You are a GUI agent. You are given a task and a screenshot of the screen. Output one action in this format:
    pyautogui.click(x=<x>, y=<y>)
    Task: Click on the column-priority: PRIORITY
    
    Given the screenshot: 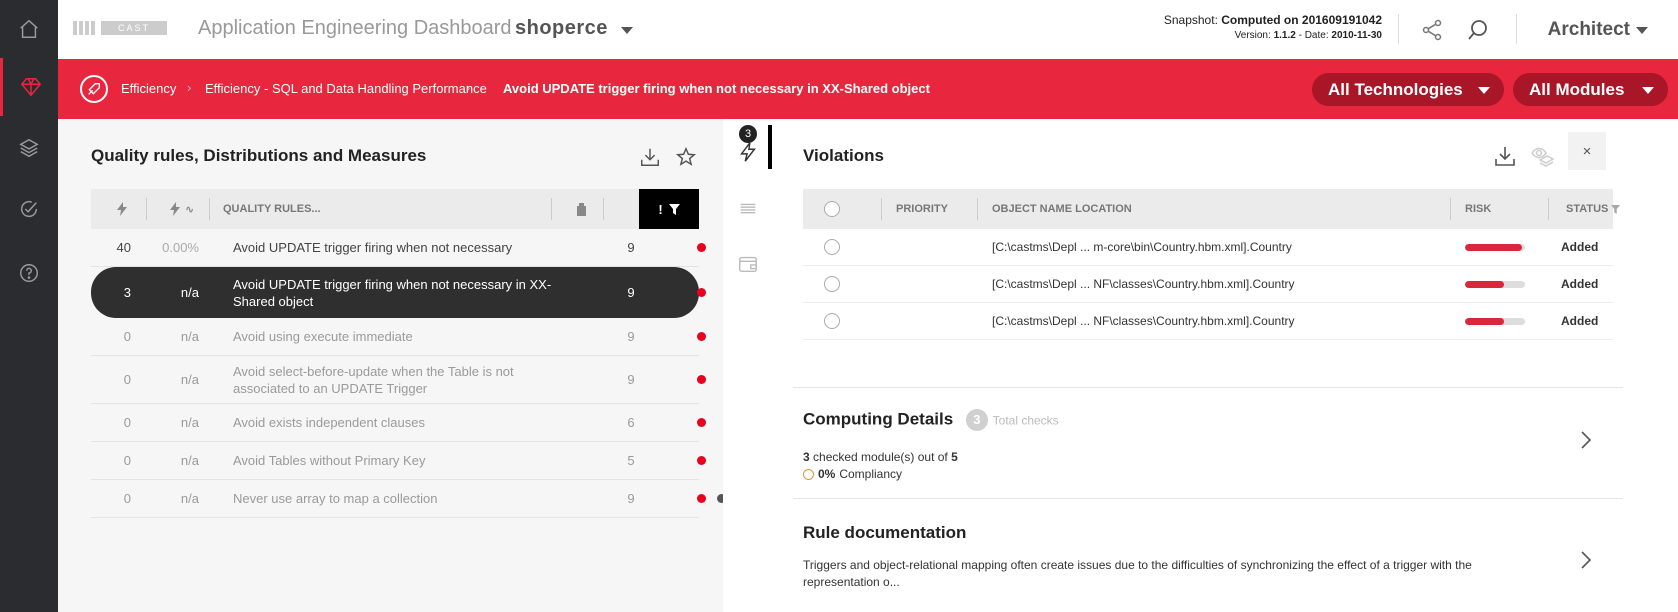 What is the action you would take?
    pyautogui.click(x=922, y=209)
    